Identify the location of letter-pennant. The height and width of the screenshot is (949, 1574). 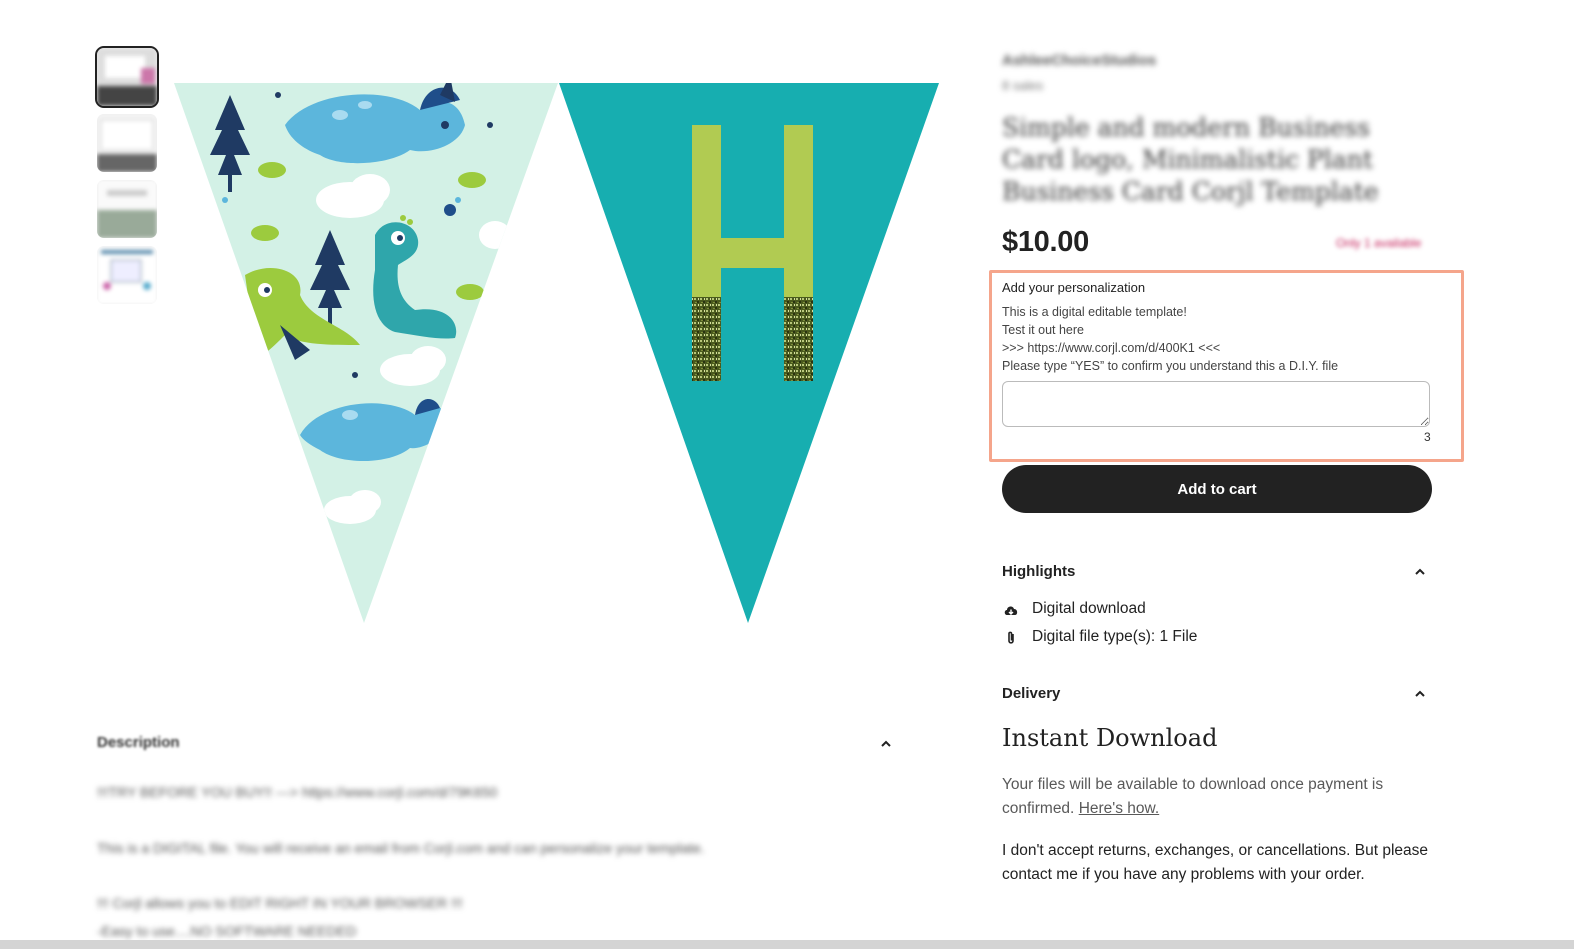
(749, 353).